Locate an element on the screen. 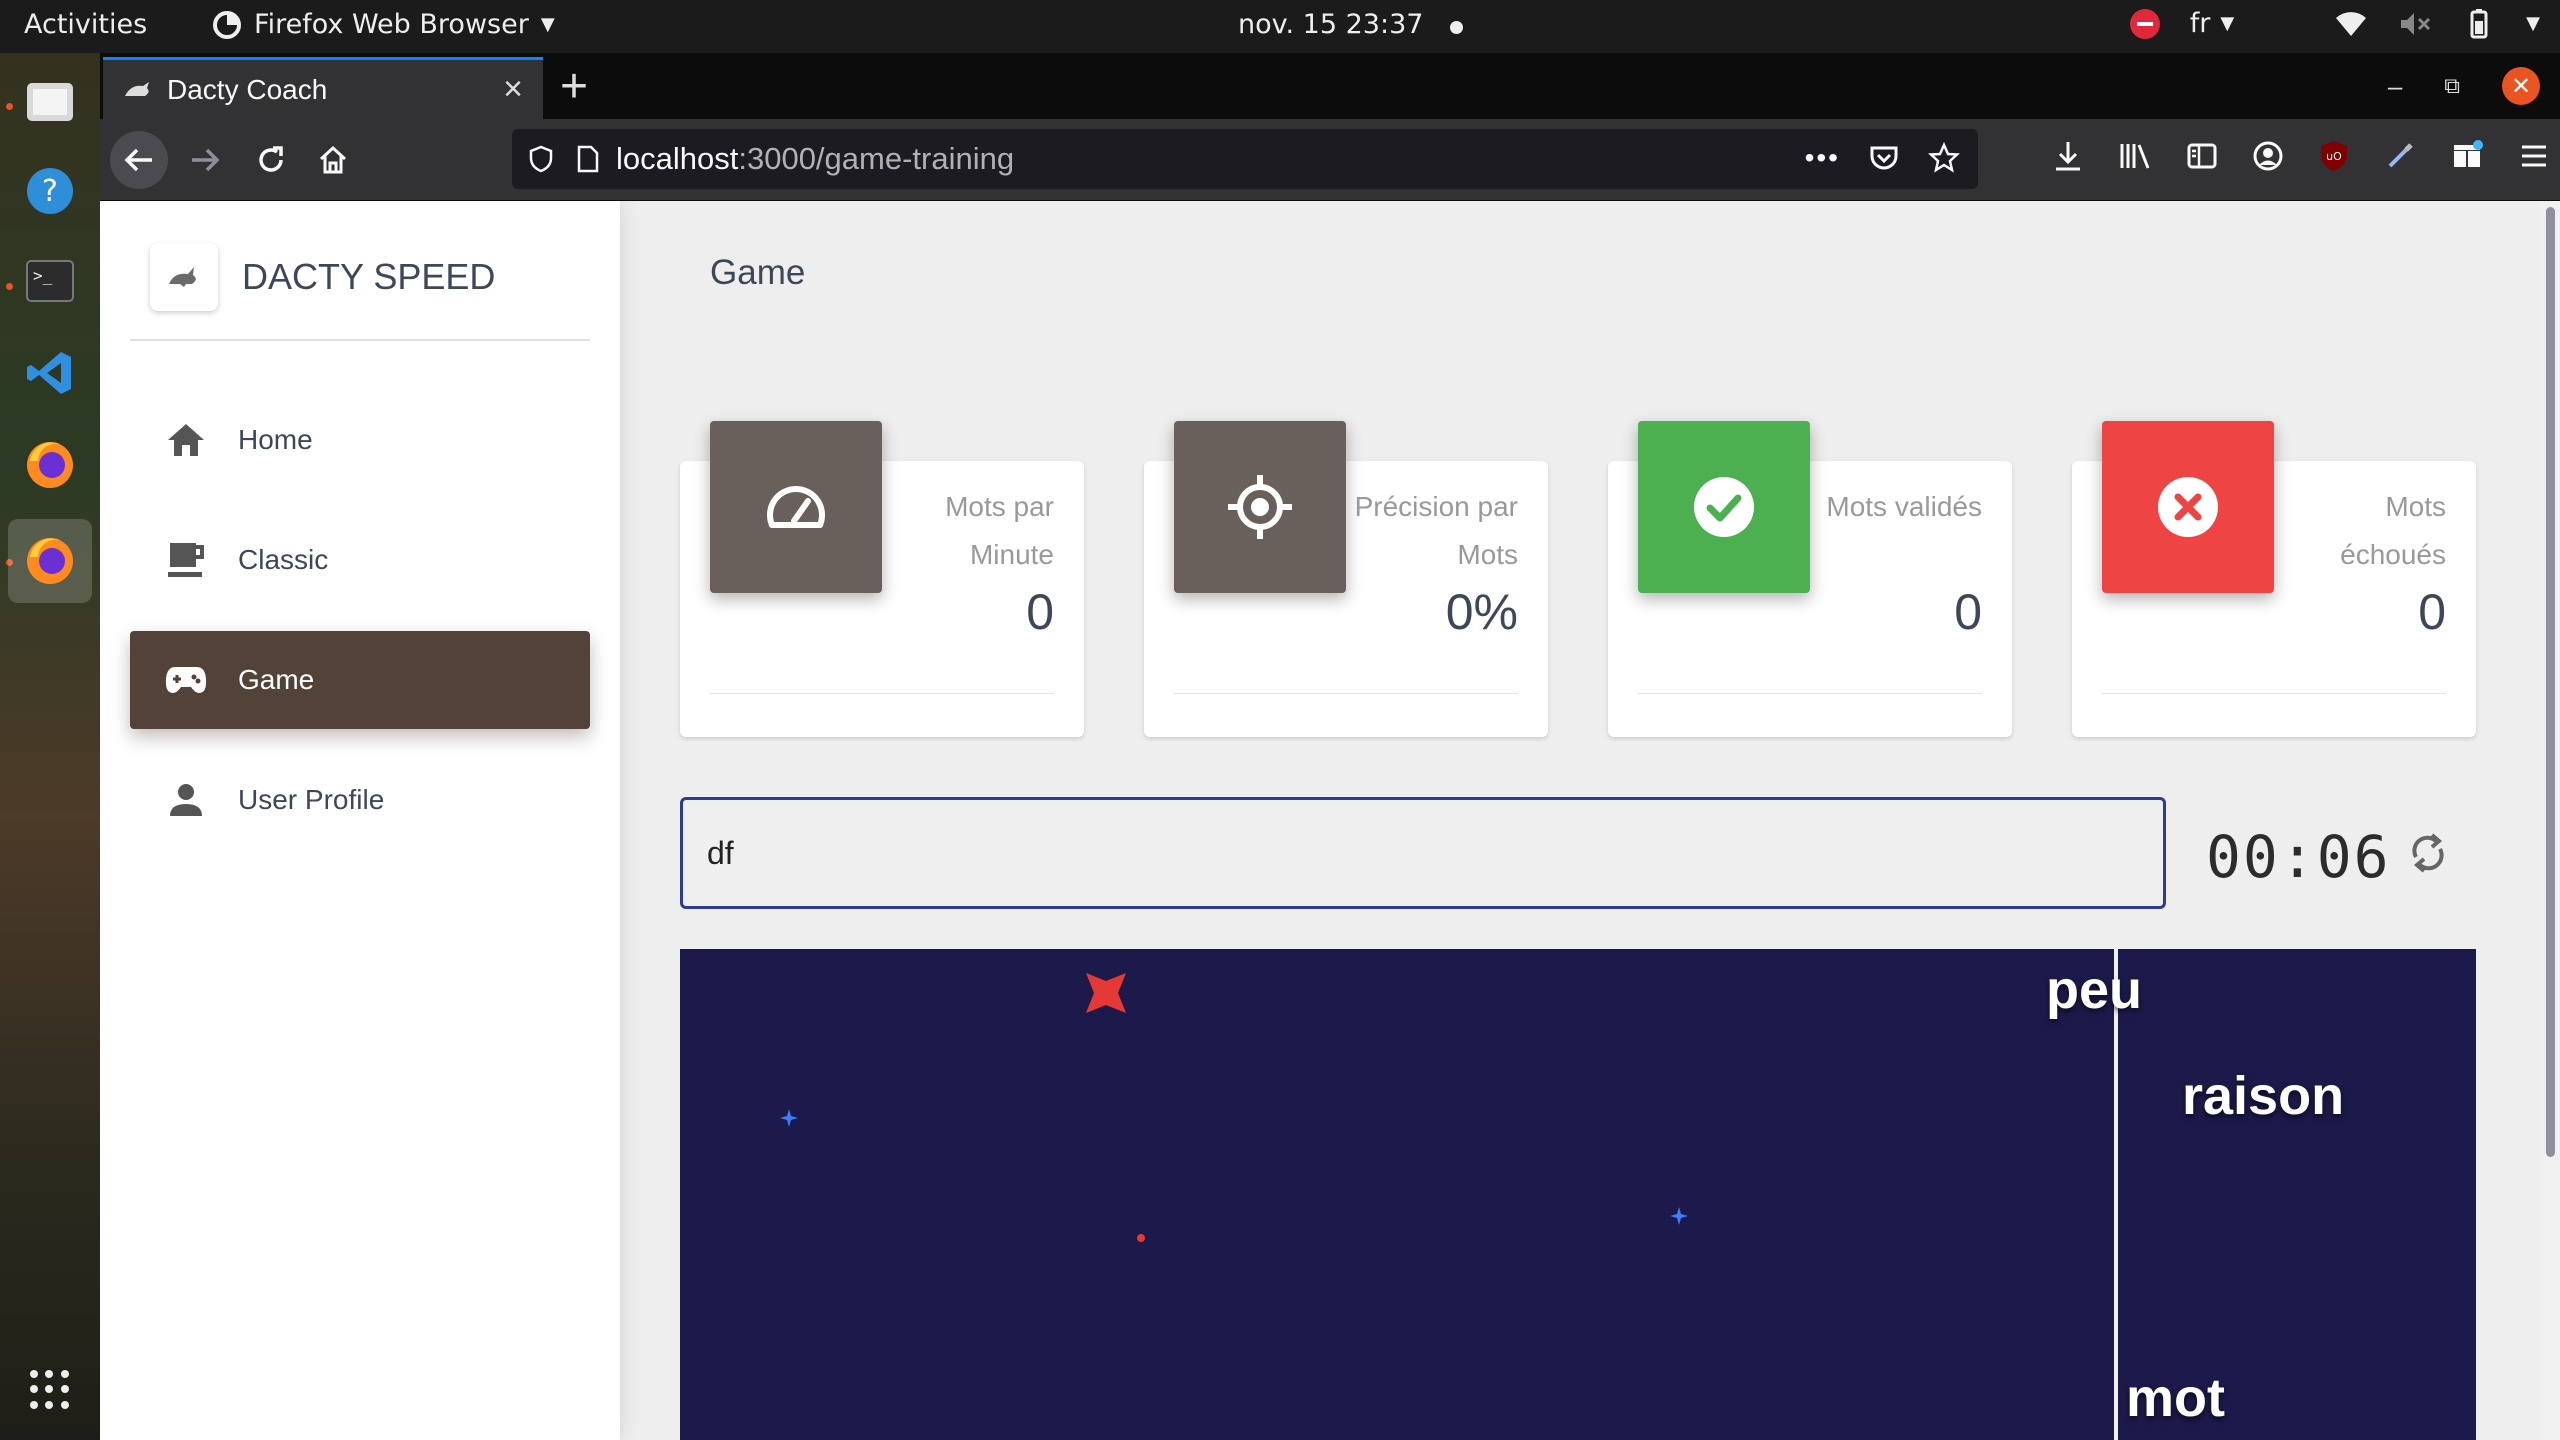 The image size is (2560, 1440). close-tab-icon: × is located at coordinates (513, 89).